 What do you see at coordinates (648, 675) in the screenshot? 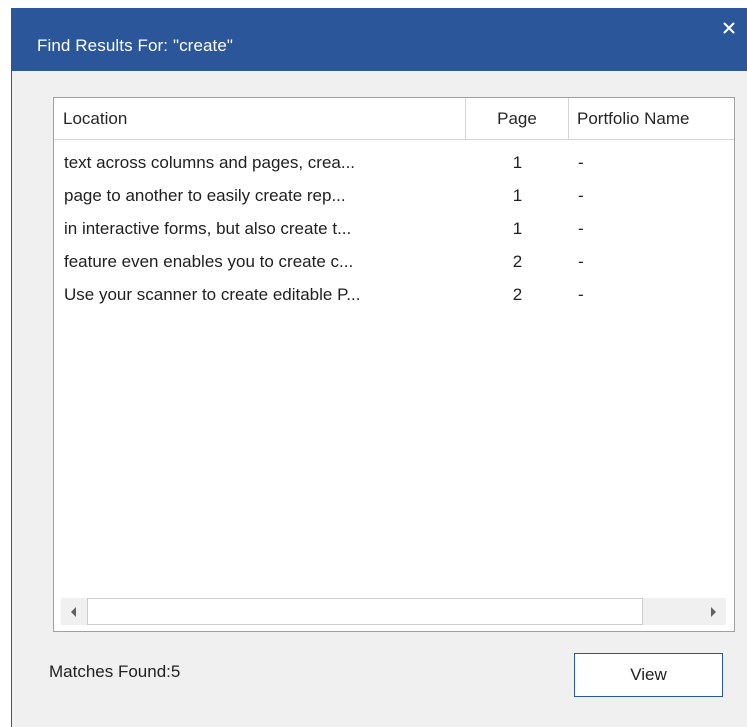
I see `view-button: View` at bounding box center [648, 675].